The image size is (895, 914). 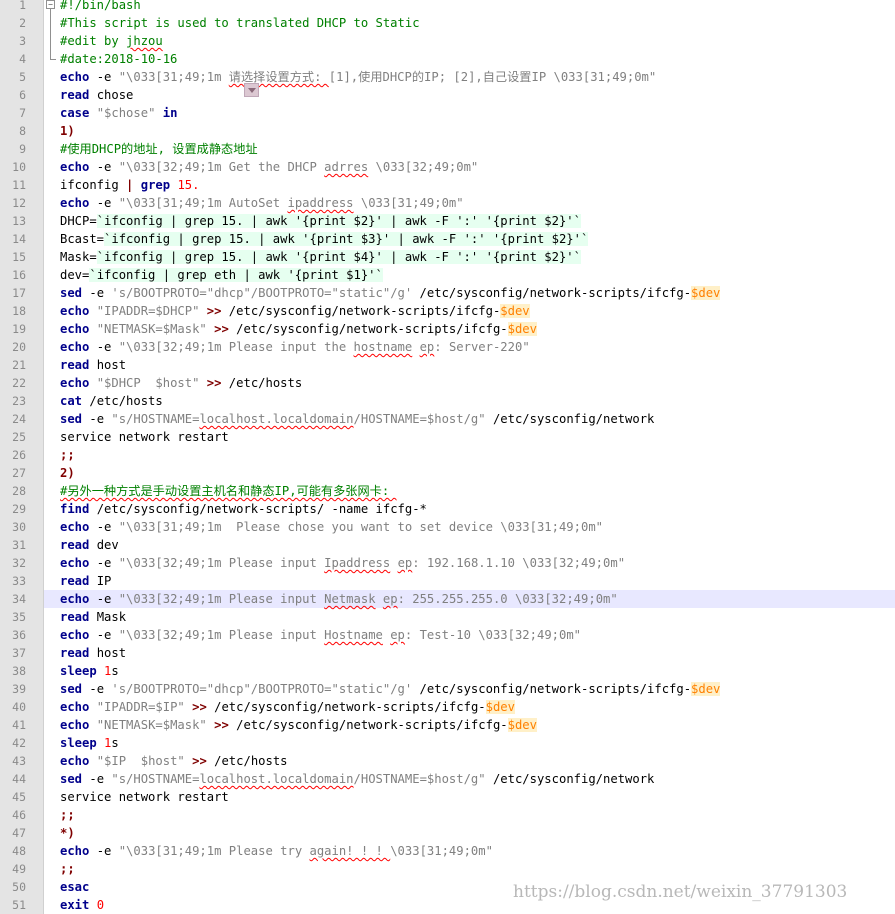 I want to click on code-line: 49;;, so click(x=447, y=869).